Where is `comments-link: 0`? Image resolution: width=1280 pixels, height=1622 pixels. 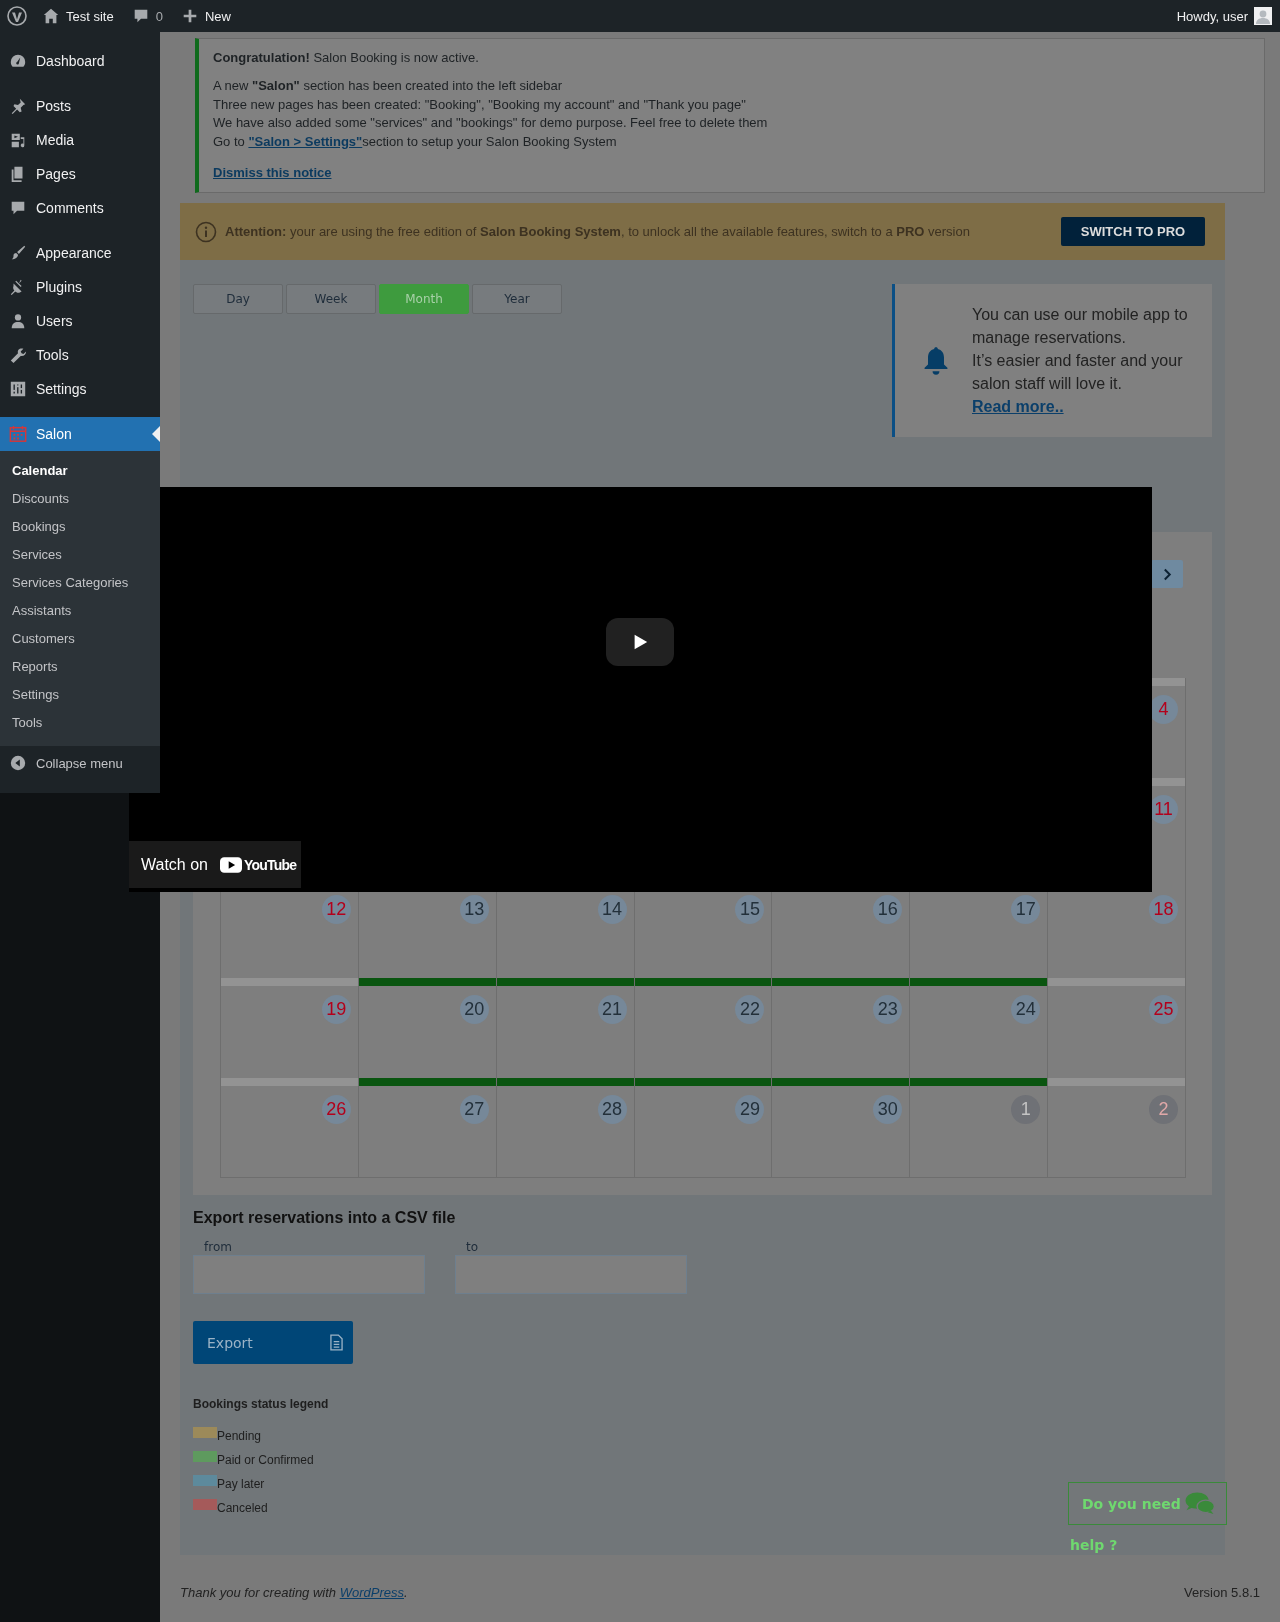 comments-link: 0 is located at coordinates (147, 16).